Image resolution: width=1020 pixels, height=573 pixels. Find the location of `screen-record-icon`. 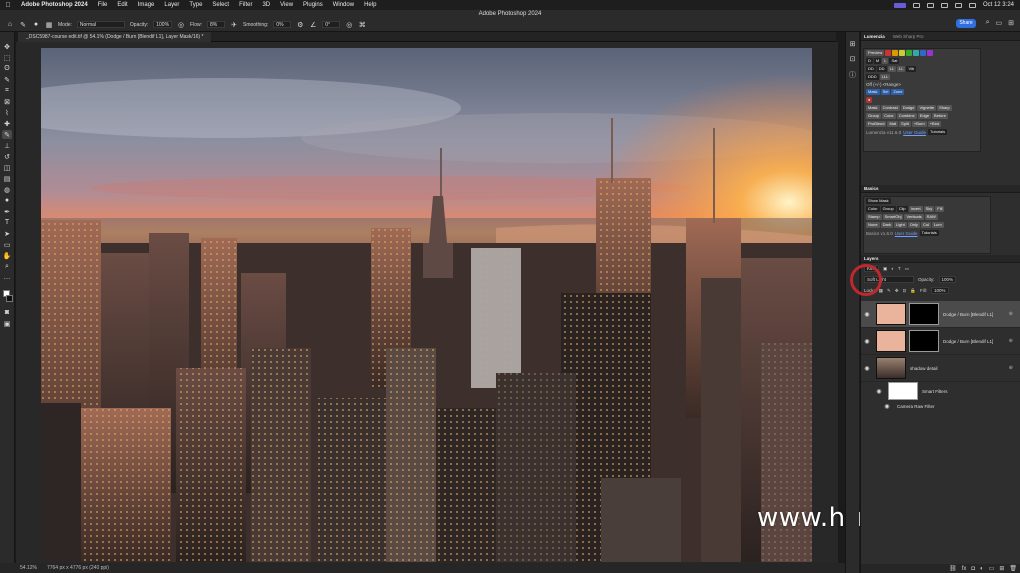

screen-record-icon is located at coordinates (899, 5).